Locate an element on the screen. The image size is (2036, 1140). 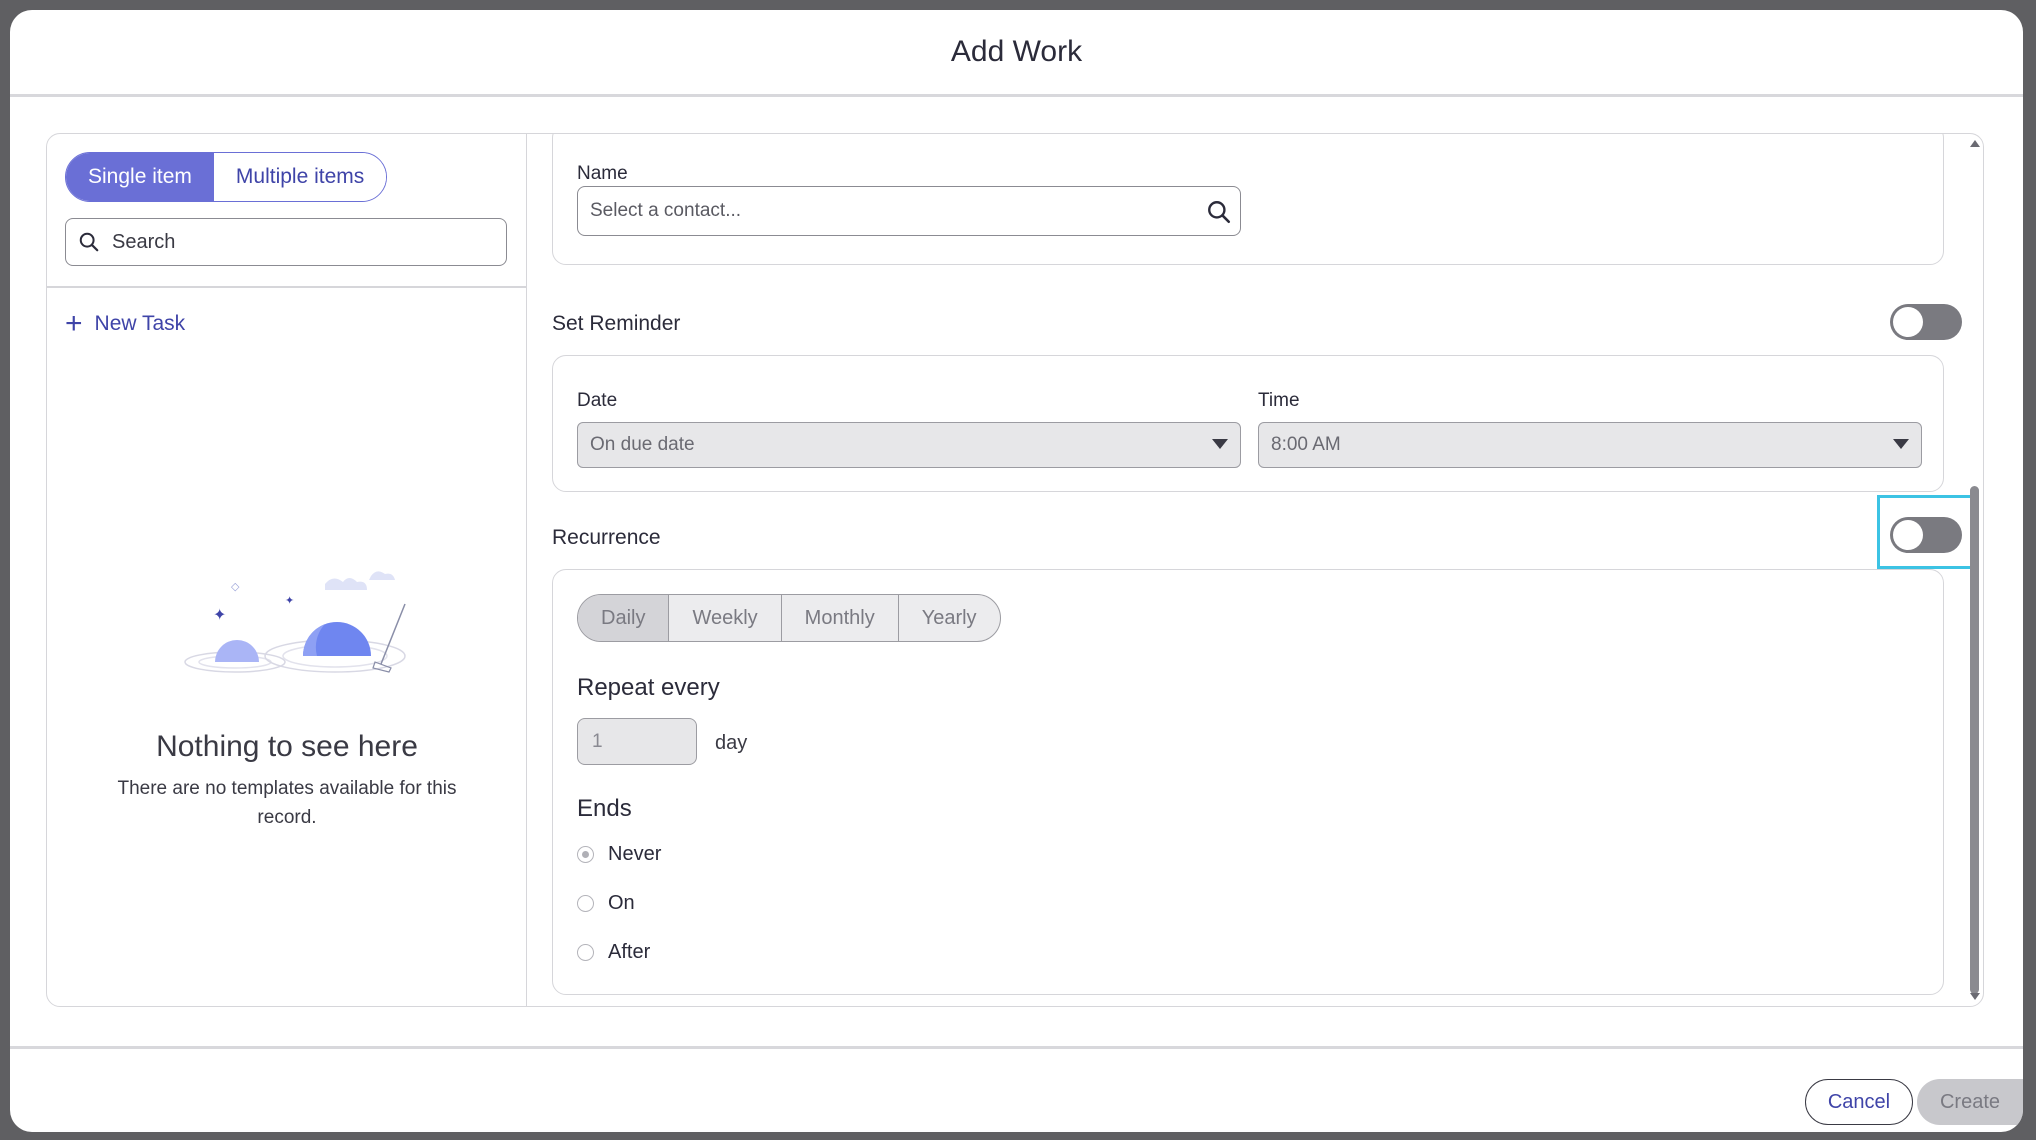
frequency-daily: Daily is located at coordinates (624, 618).